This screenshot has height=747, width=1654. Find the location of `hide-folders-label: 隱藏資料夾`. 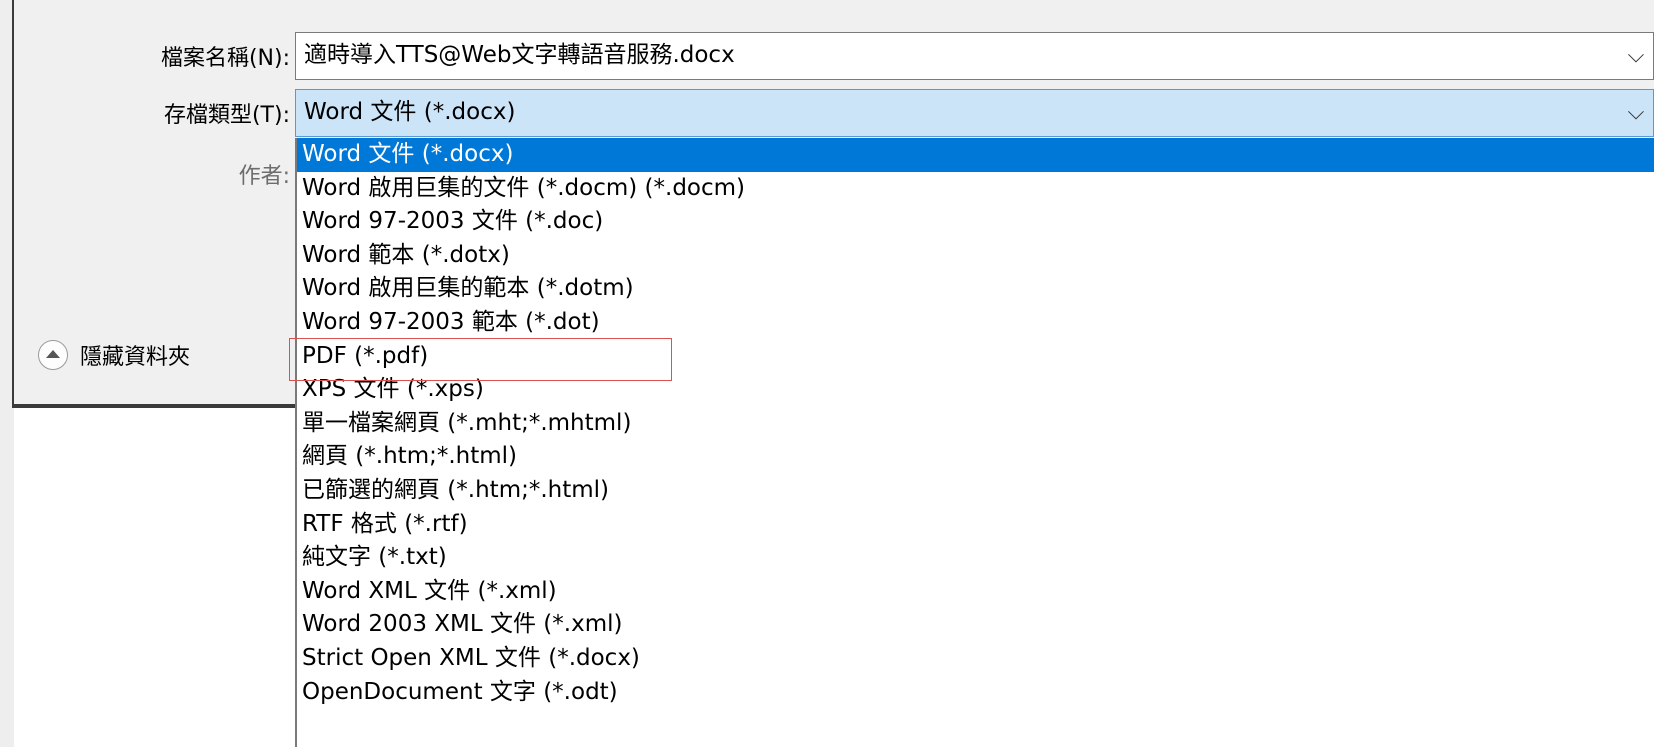

hide-folders-label: 隱藏資料夾 is located at coordinates (135, 357).